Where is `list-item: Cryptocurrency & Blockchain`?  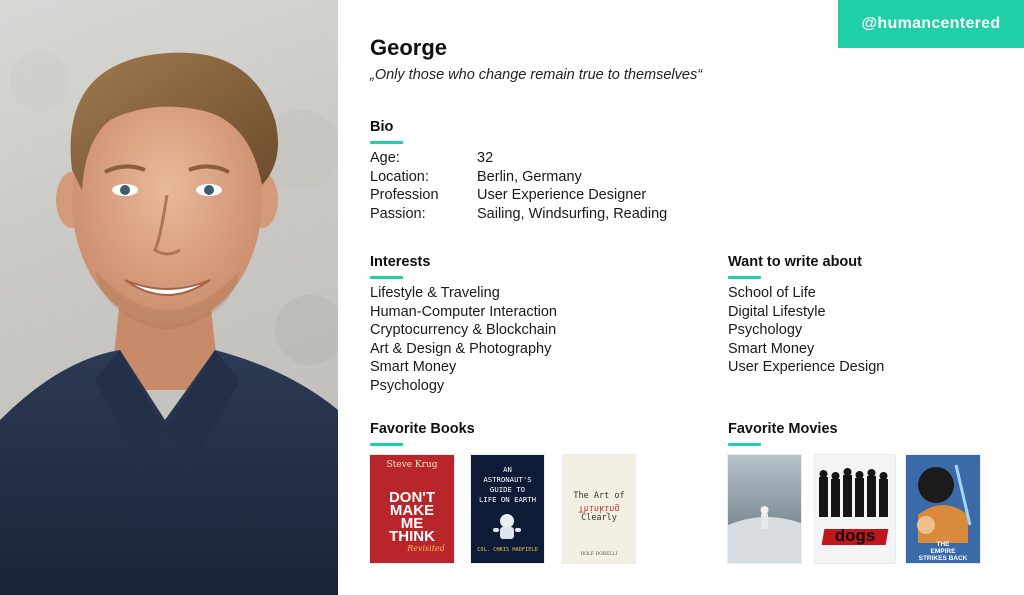 list-item: Cryptocurrency & Blockchain is located at coordinates (463, 330).